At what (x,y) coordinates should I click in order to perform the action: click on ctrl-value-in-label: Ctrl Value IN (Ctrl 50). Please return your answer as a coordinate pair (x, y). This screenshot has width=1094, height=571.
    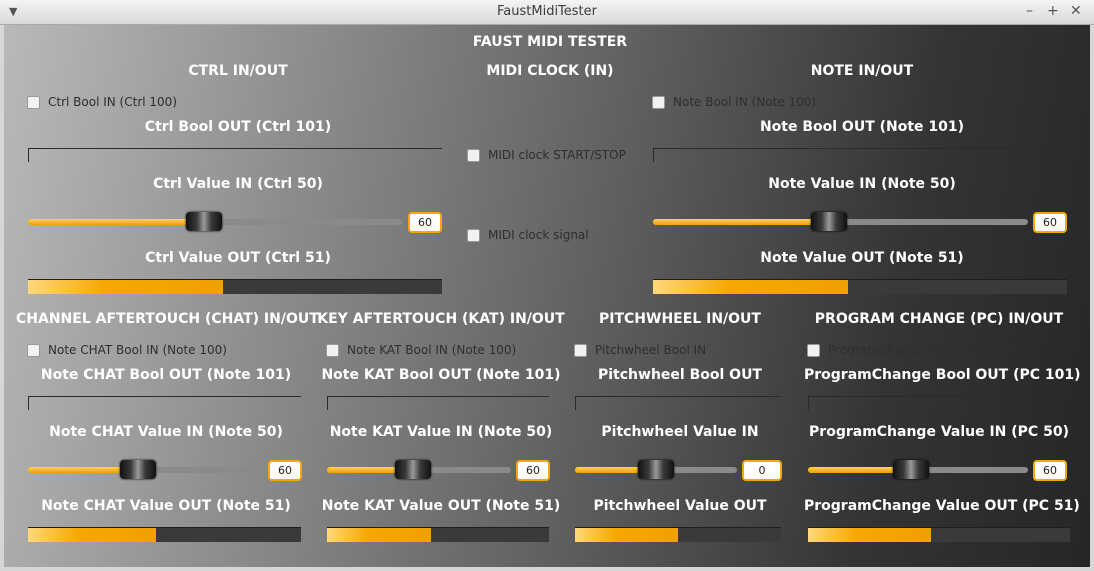
    Looking at the image, I should click on (238, 184).